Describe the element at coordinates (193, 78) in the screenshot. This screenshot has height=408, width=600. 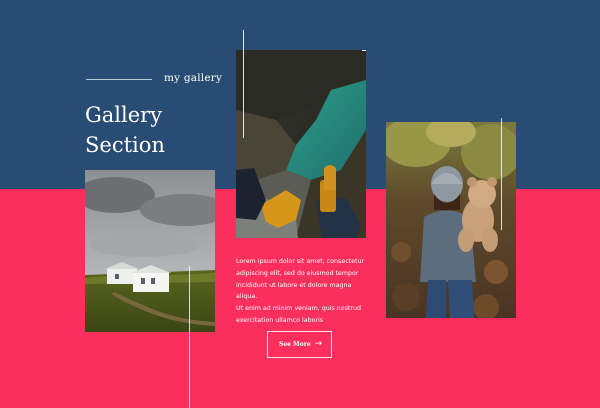
I see `gallery-subtitle: my gallery` at that location.